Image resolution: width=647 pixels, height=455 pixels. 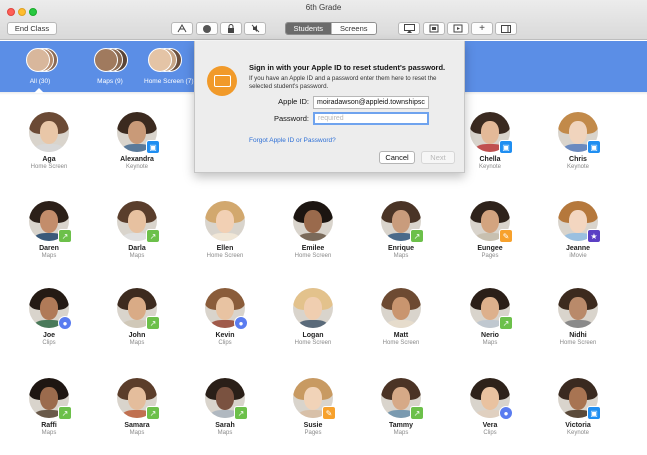 I want to click on student-tile: Aga Home Screen, so click(x=49, y=141).